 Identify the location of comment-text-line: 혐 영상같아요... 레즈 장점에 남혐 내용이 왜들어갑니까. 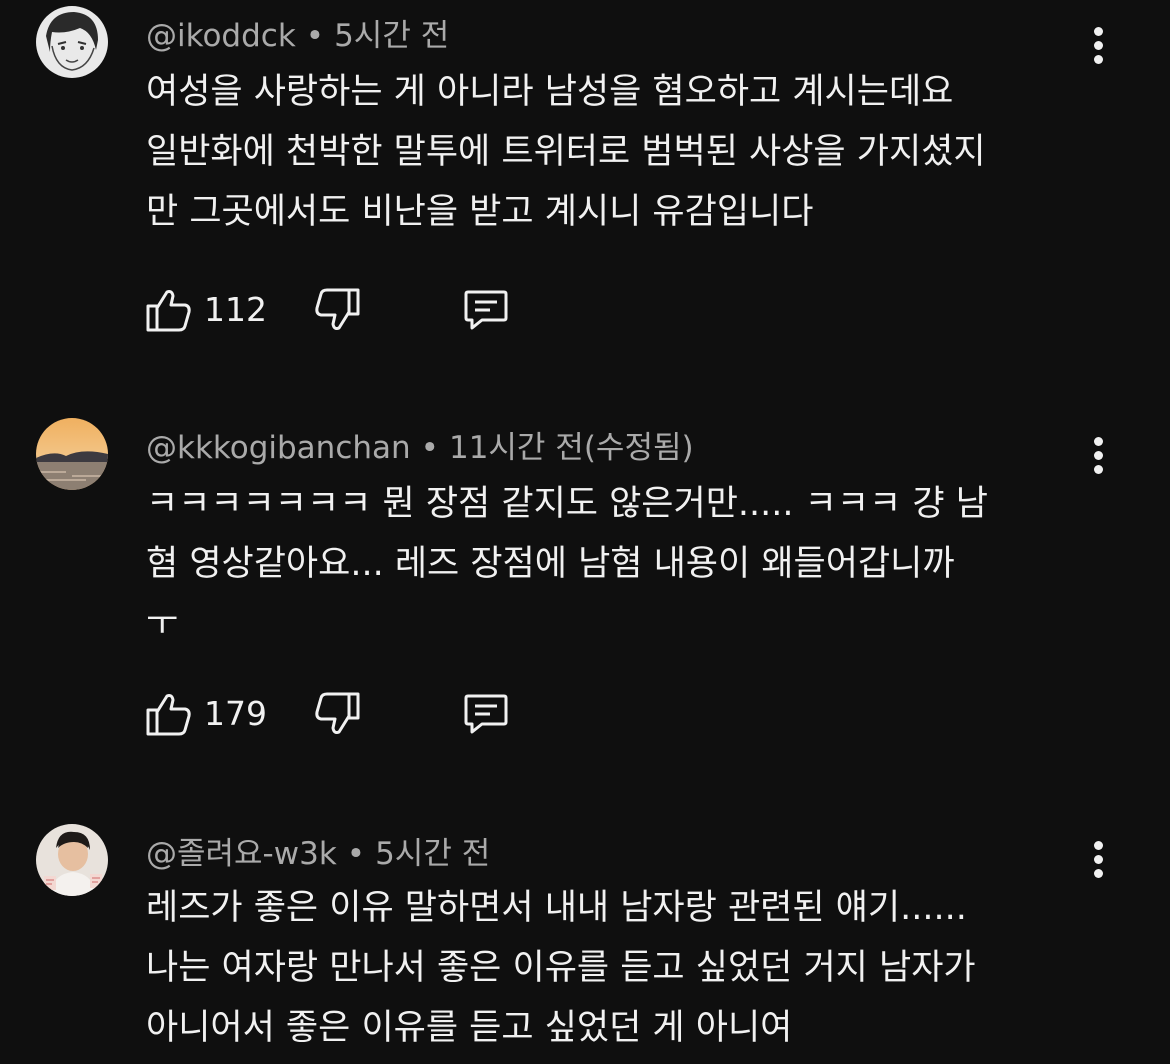
(550, 564).